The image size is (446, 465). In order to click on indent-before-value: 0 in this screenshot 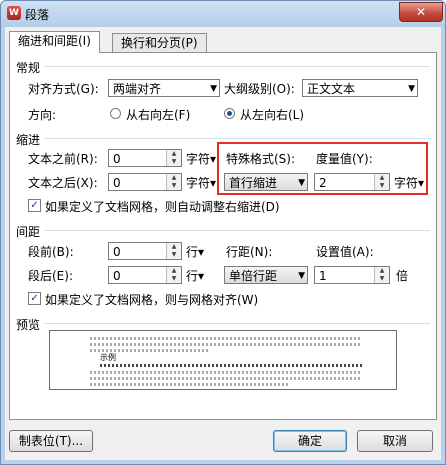, I will do `click(117, 159)`.